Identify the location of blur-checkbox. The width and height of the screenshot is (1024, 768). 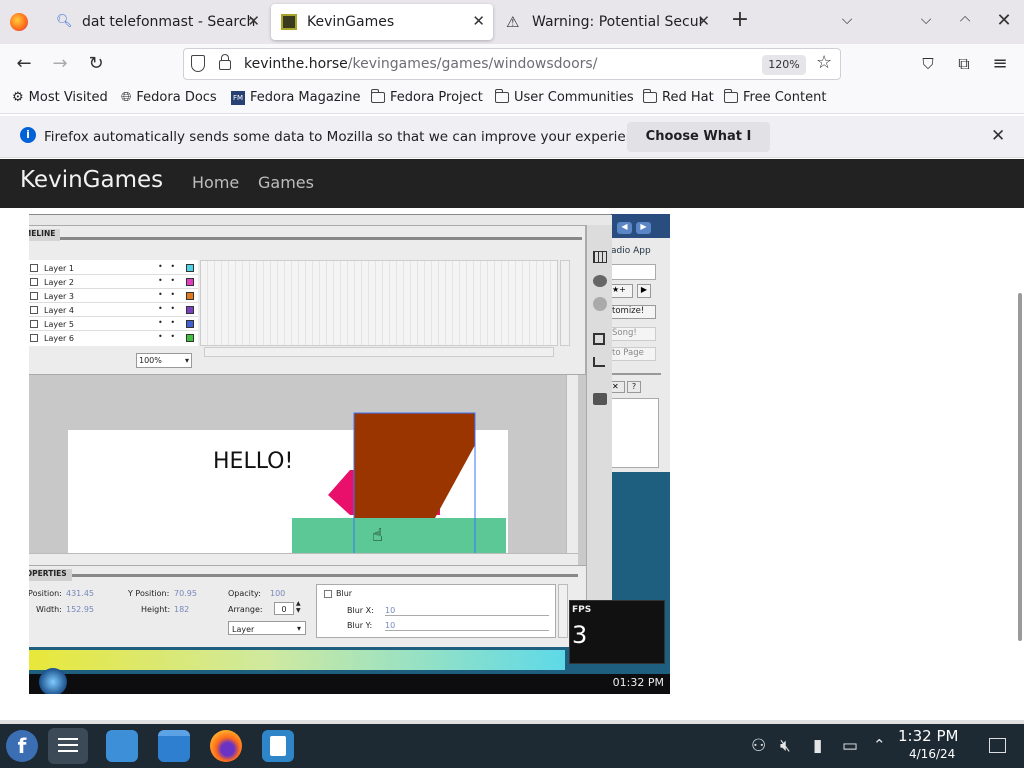
(328, 594).